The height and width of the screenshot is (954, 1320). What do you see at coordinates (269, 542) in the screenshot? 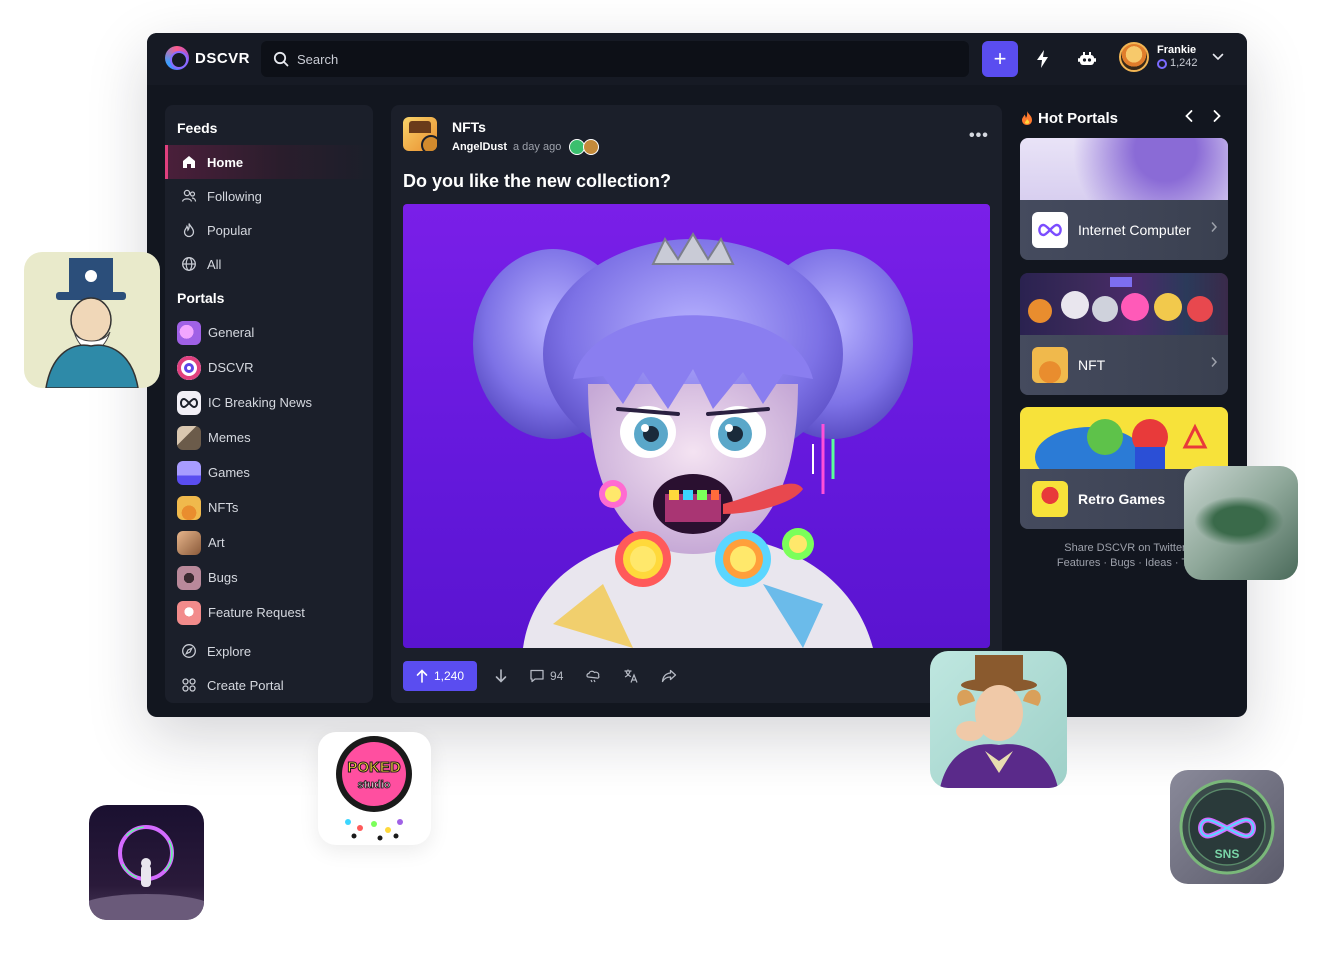
I see `sidebar-item-art: Art` at bounding box center [269, 542].